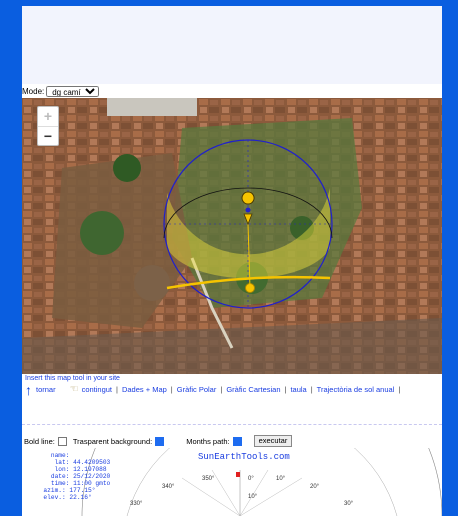 The height and width of the screenshot is (516, 458). What do you see at coordinates (48, 117) in the screenshot?
I see `zoom-in-button: +` at bounding box center [48, 117].